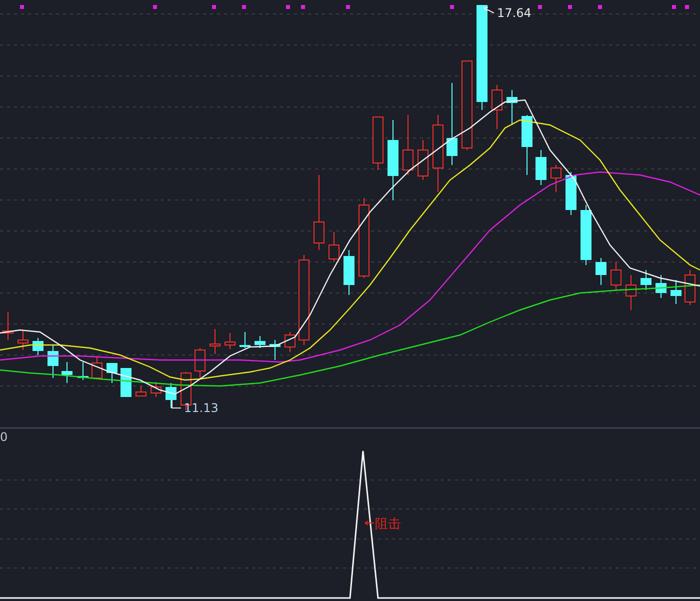 Image resolution: width=700 pixels, height=601 pixels. What do you see at coordinates (201, 408) in the screenshot?
I see `low-price-label: 11.13` at bounding box center [201, 408].